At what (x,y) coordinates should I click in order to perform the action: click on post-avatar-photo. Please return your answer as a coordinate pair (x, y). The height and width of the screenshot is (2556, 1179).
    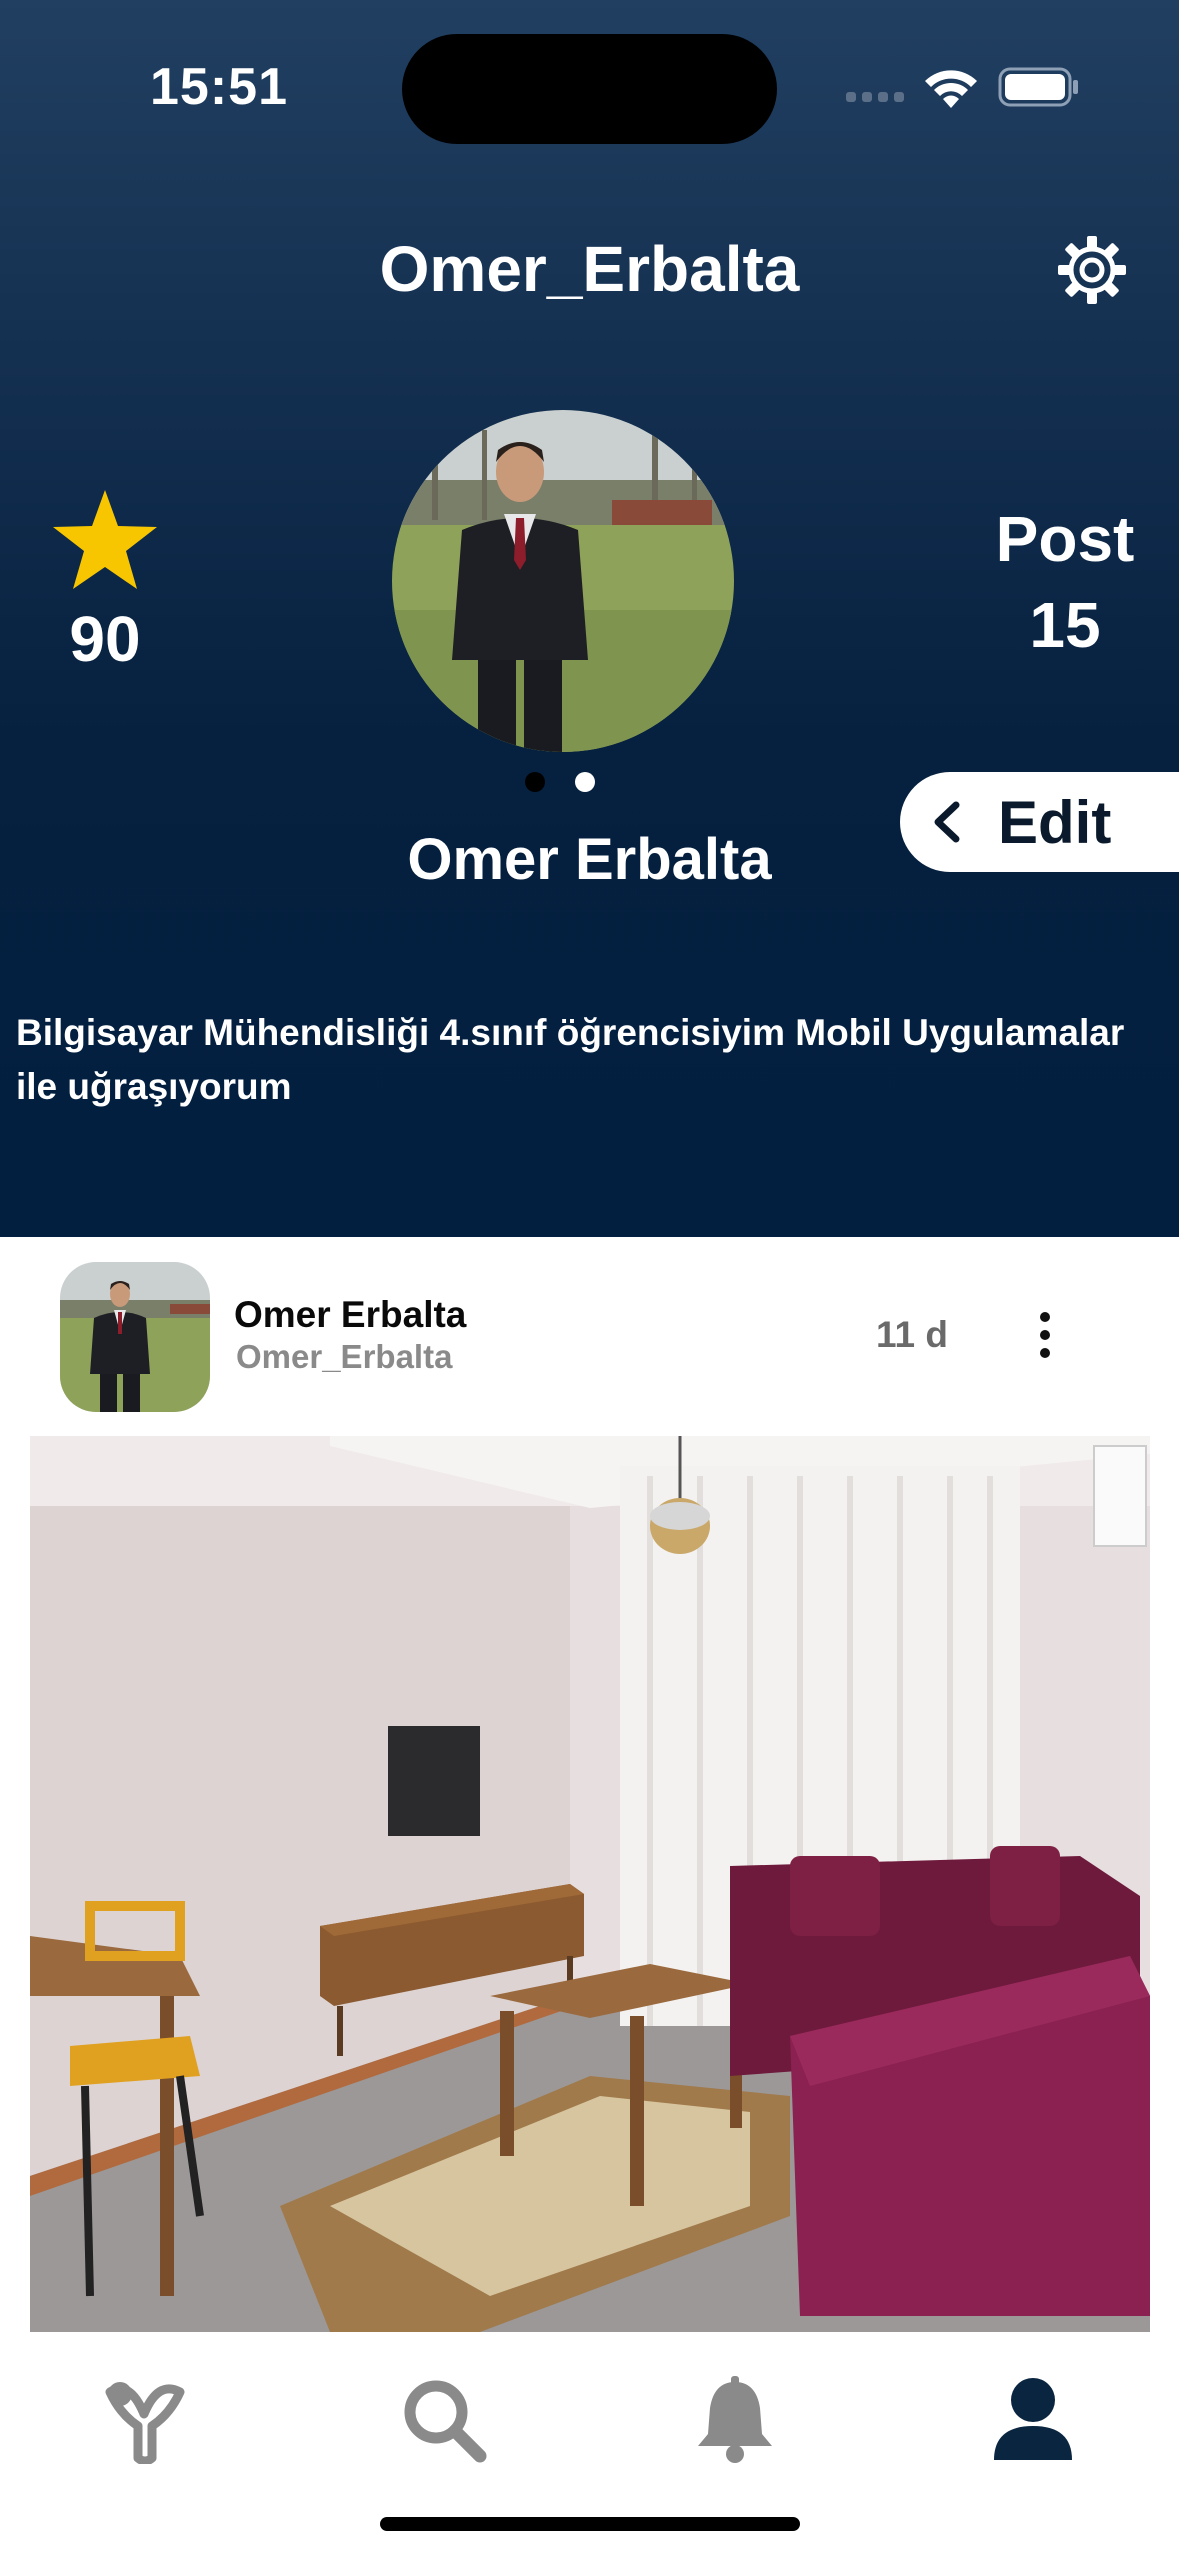
    Looking at the image, I should click on (135, 1337).